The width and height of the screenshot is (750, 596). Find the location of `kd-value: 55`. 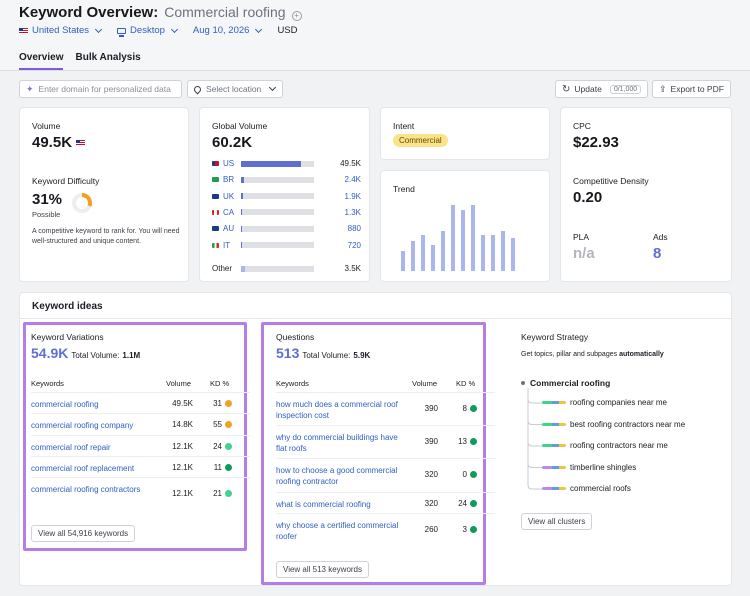

kd-value: 55 is located at coordinates (217, 424).